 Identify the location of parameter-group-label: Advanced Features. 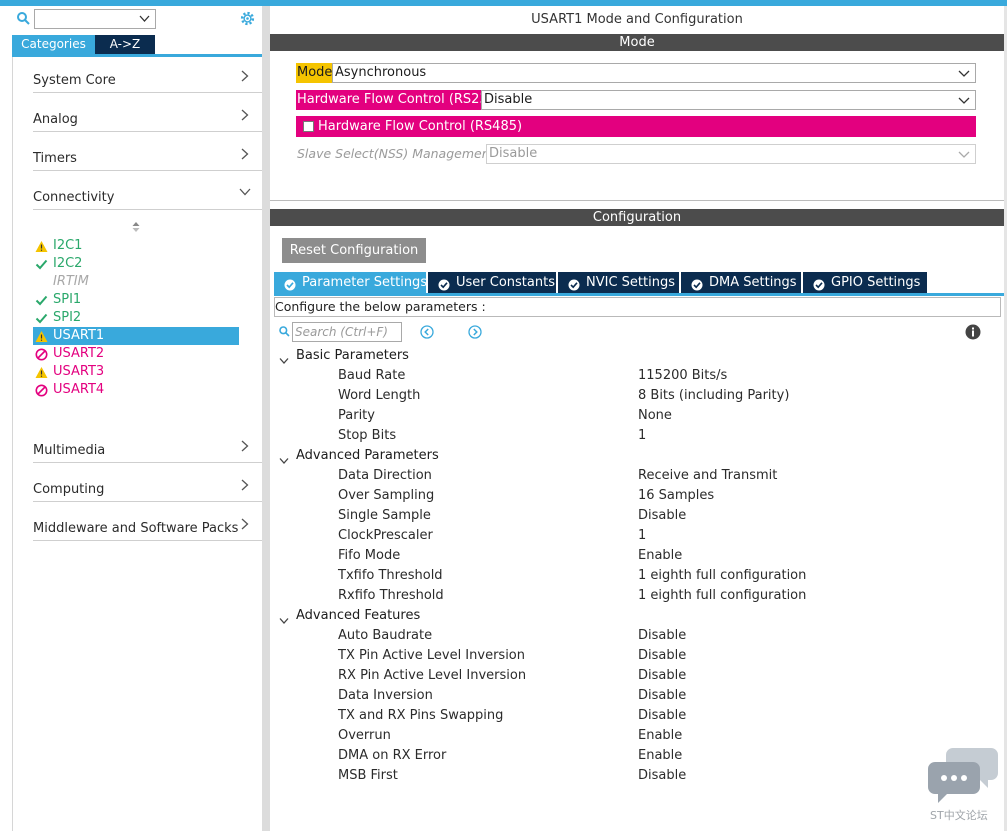
(358, 615).